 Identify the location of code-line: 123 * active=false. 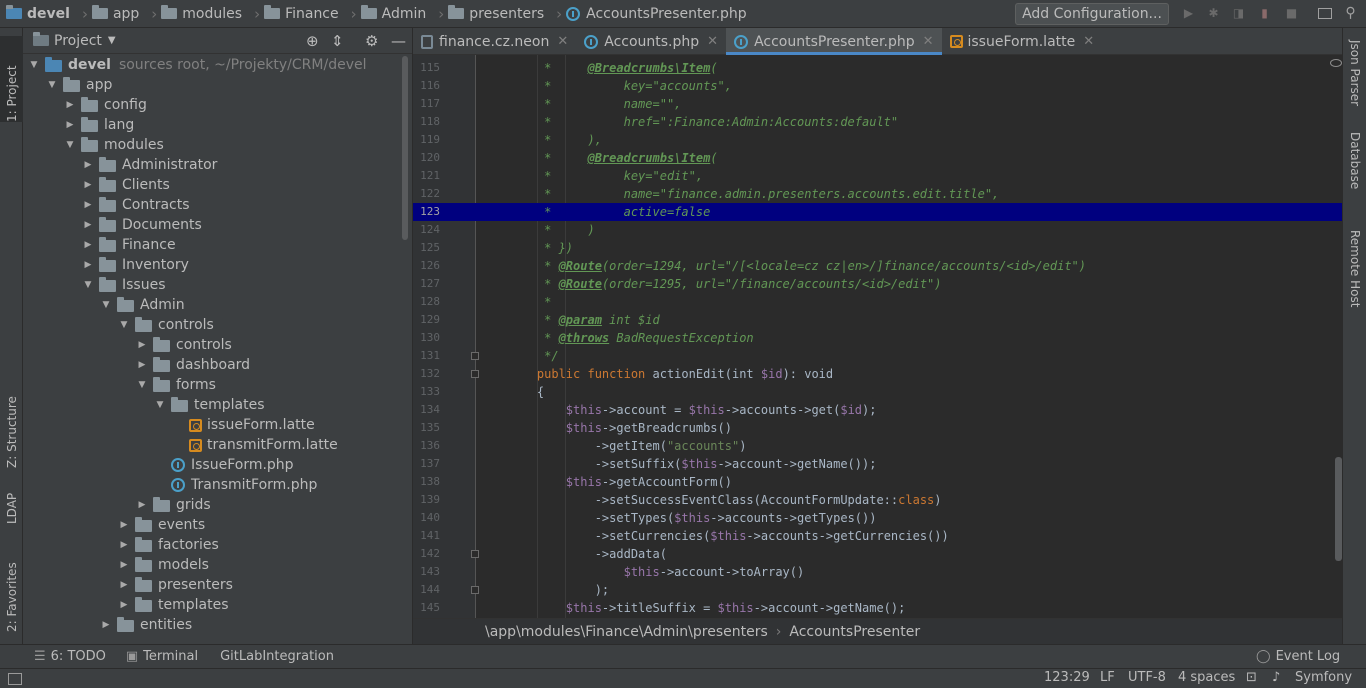
(877, 212).